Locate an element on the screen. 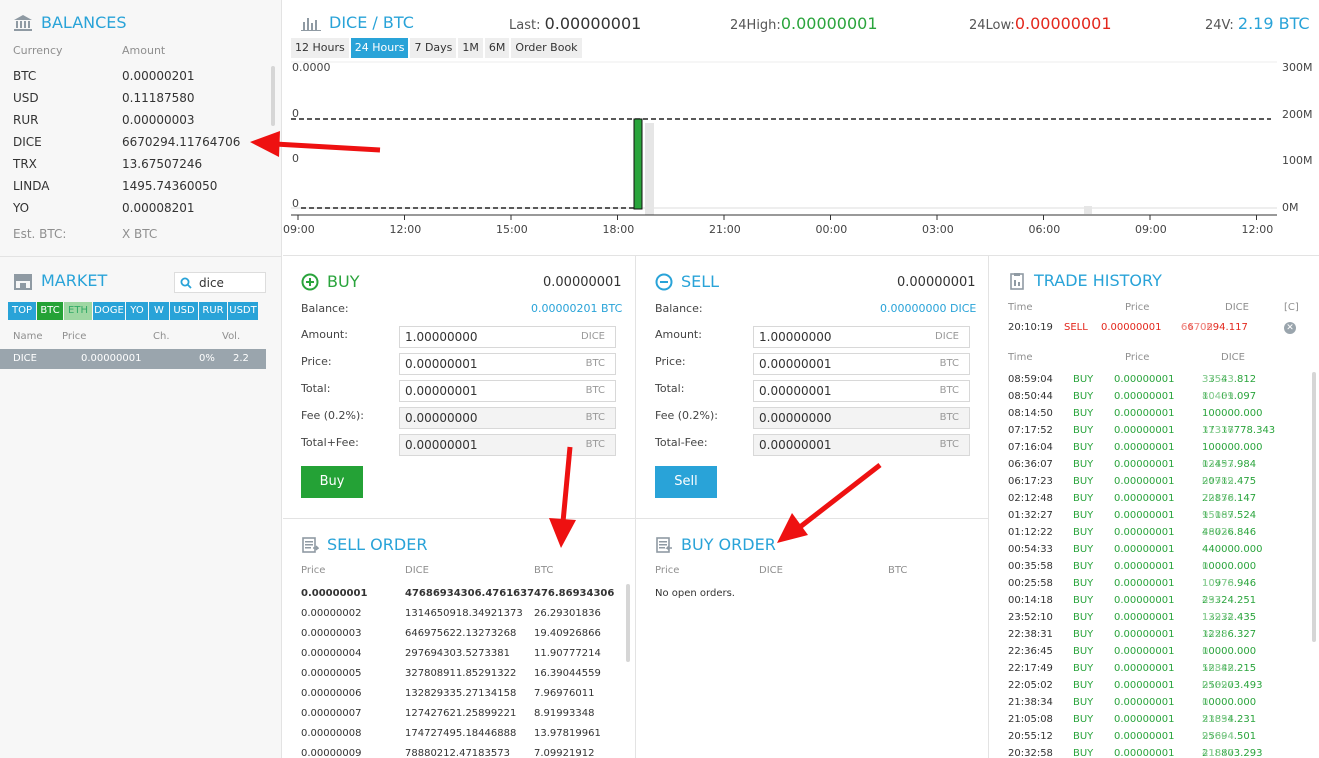 The width and height of the screenshot is (1319, 758). market-tab-usd: USD is located at coordinates (184, 311).